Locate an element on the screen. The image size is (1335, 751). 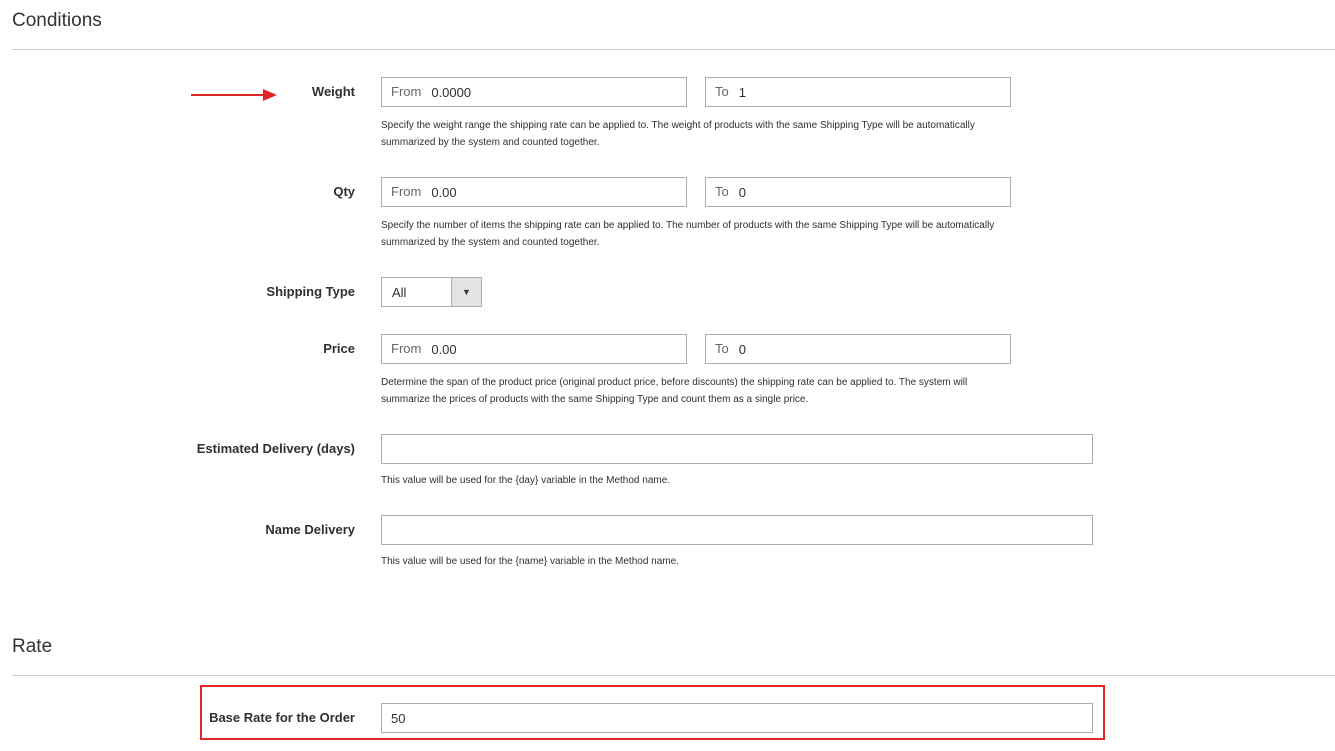
weight-to-prefix: To is located at coordinates (722, 91).